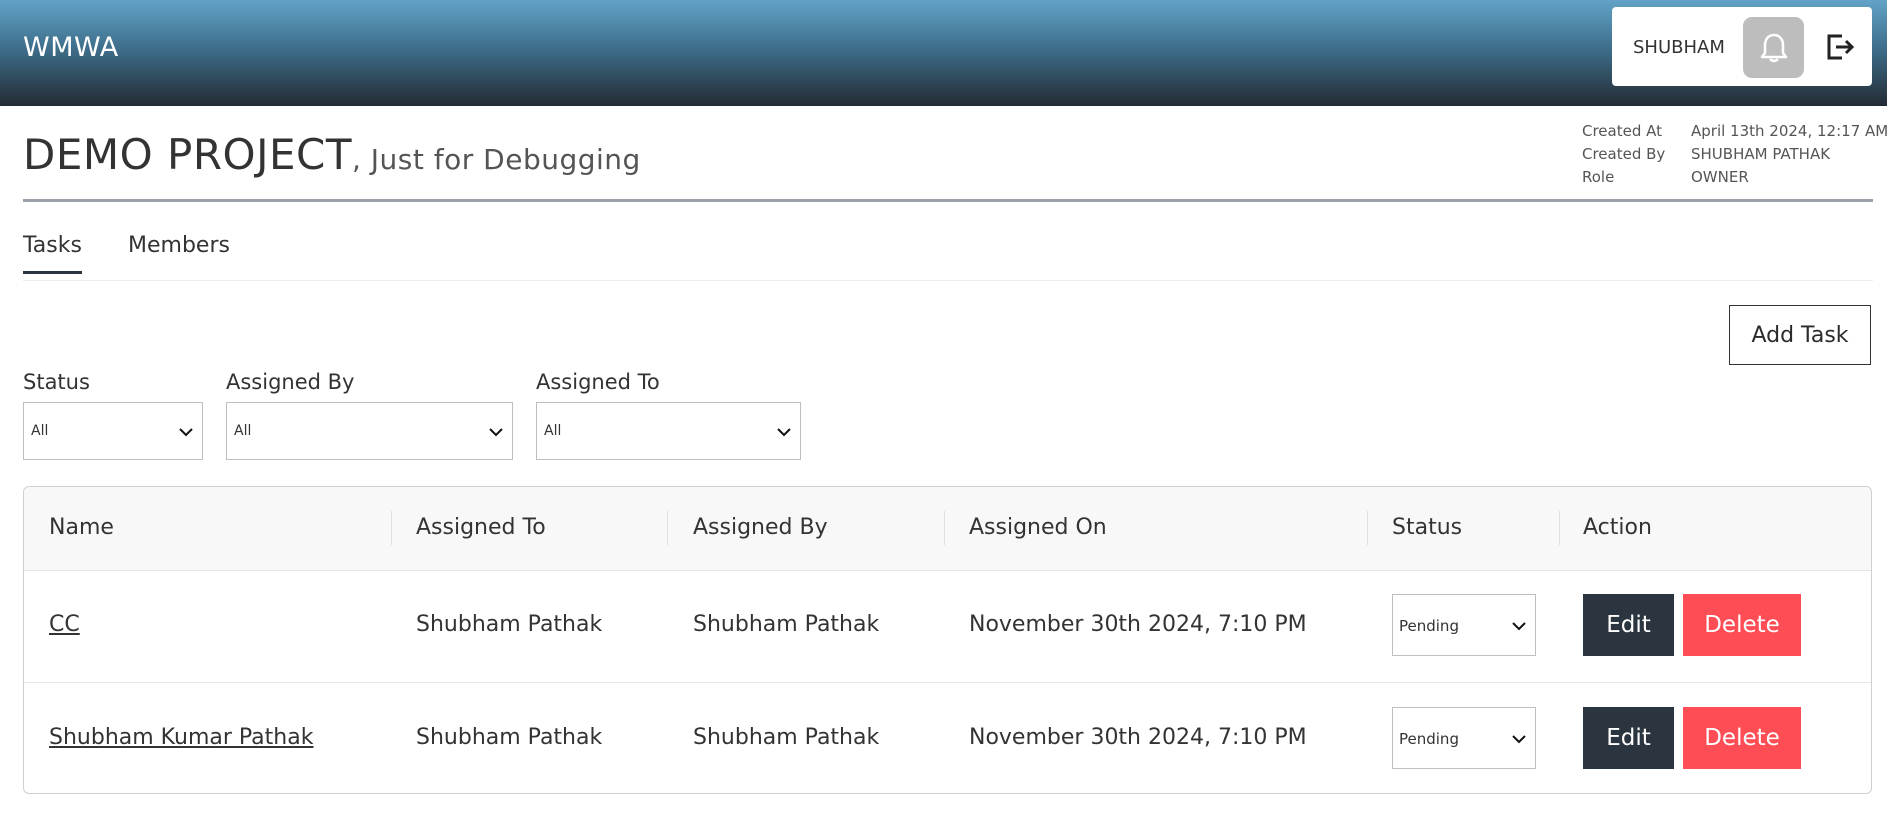  Describe the element at coordinates (1800, 335) in the screenshot. I see `add-task-button: Add Task` at that location.